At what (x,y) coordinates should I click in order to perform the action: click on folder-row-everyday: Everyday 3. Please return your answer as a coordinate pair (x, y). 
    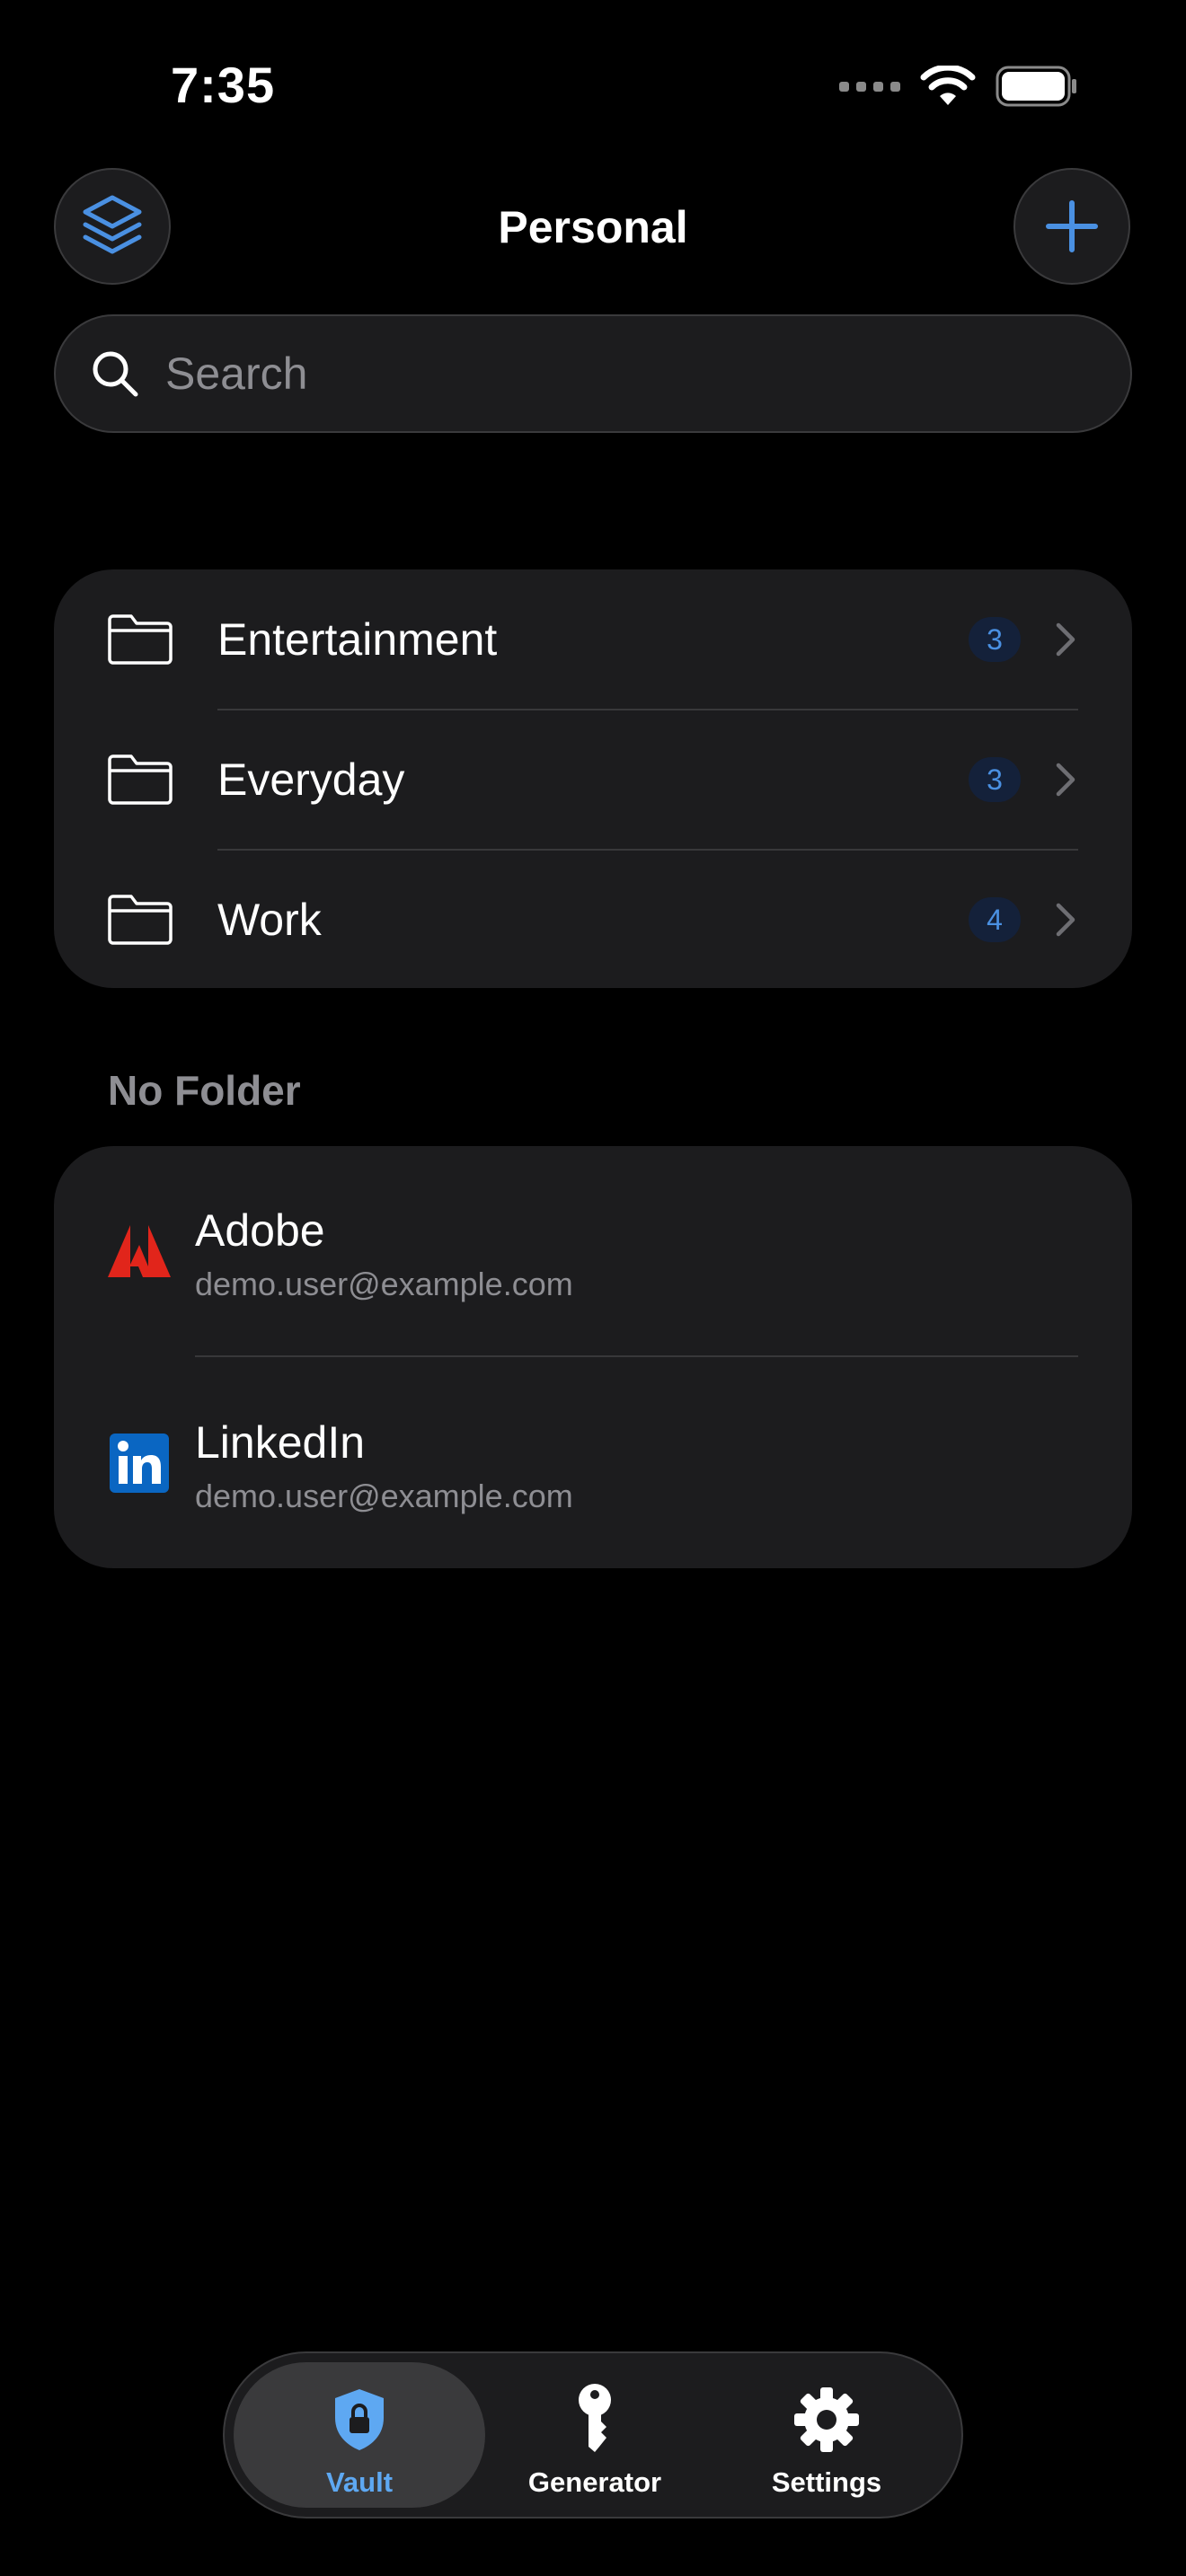
    Looking at the image, I should click on (593, 780).